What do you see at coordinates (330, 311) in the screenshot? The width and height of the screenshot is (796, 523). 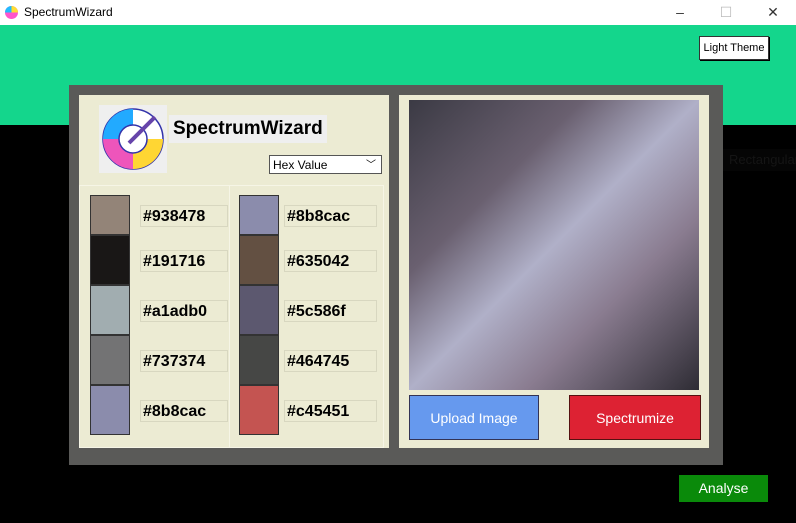 I see `hex-value-field: #5c586f` at bounding box center [330, 311].